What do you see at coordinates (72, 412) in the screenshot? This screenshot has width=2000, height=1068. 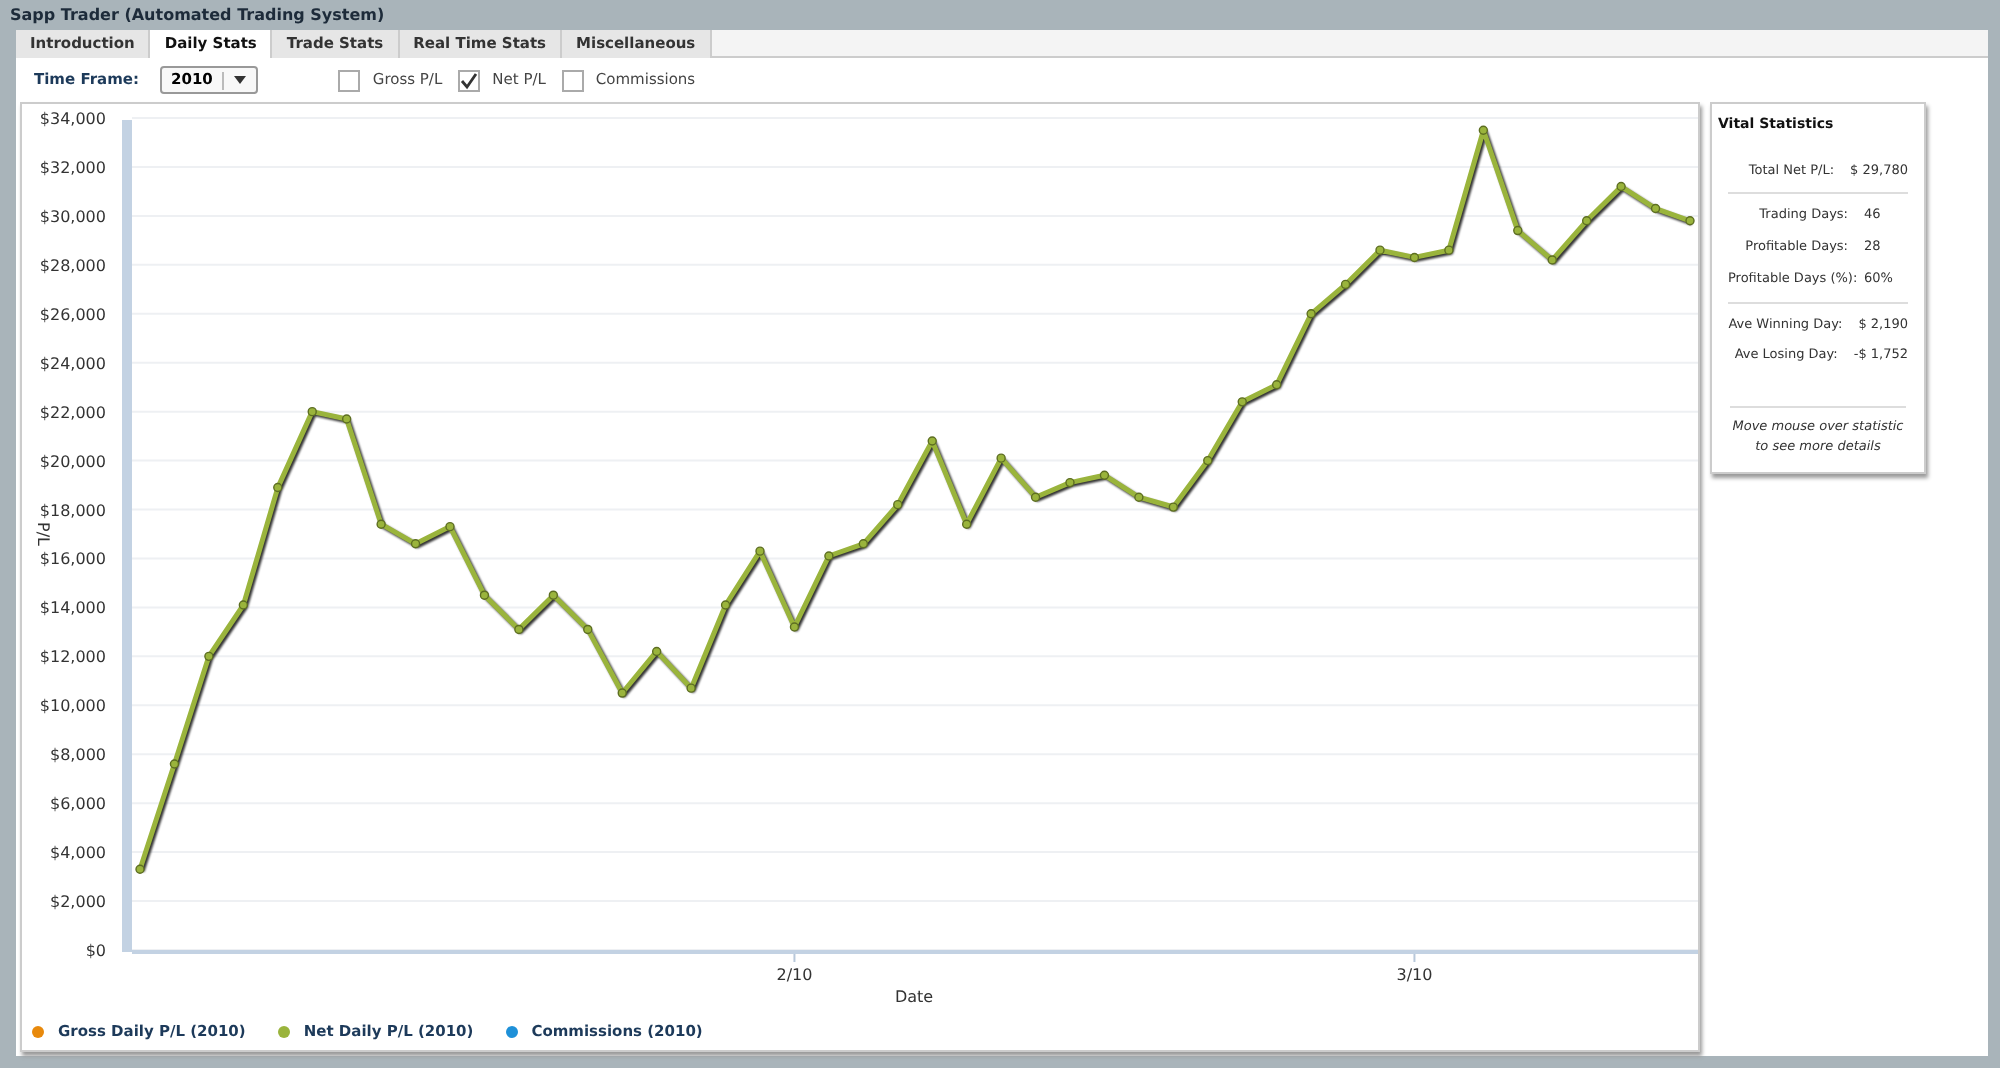 I see `y-tick-label: $22,000` at bounding box center [72, 412].